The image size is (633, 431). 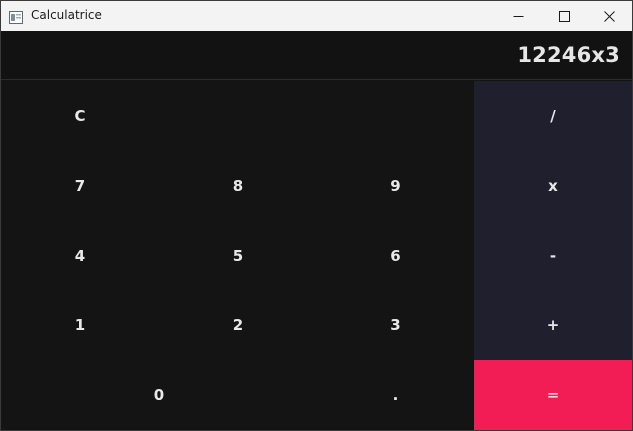 I want to click on maximize-button, so click(x=564, y=16).